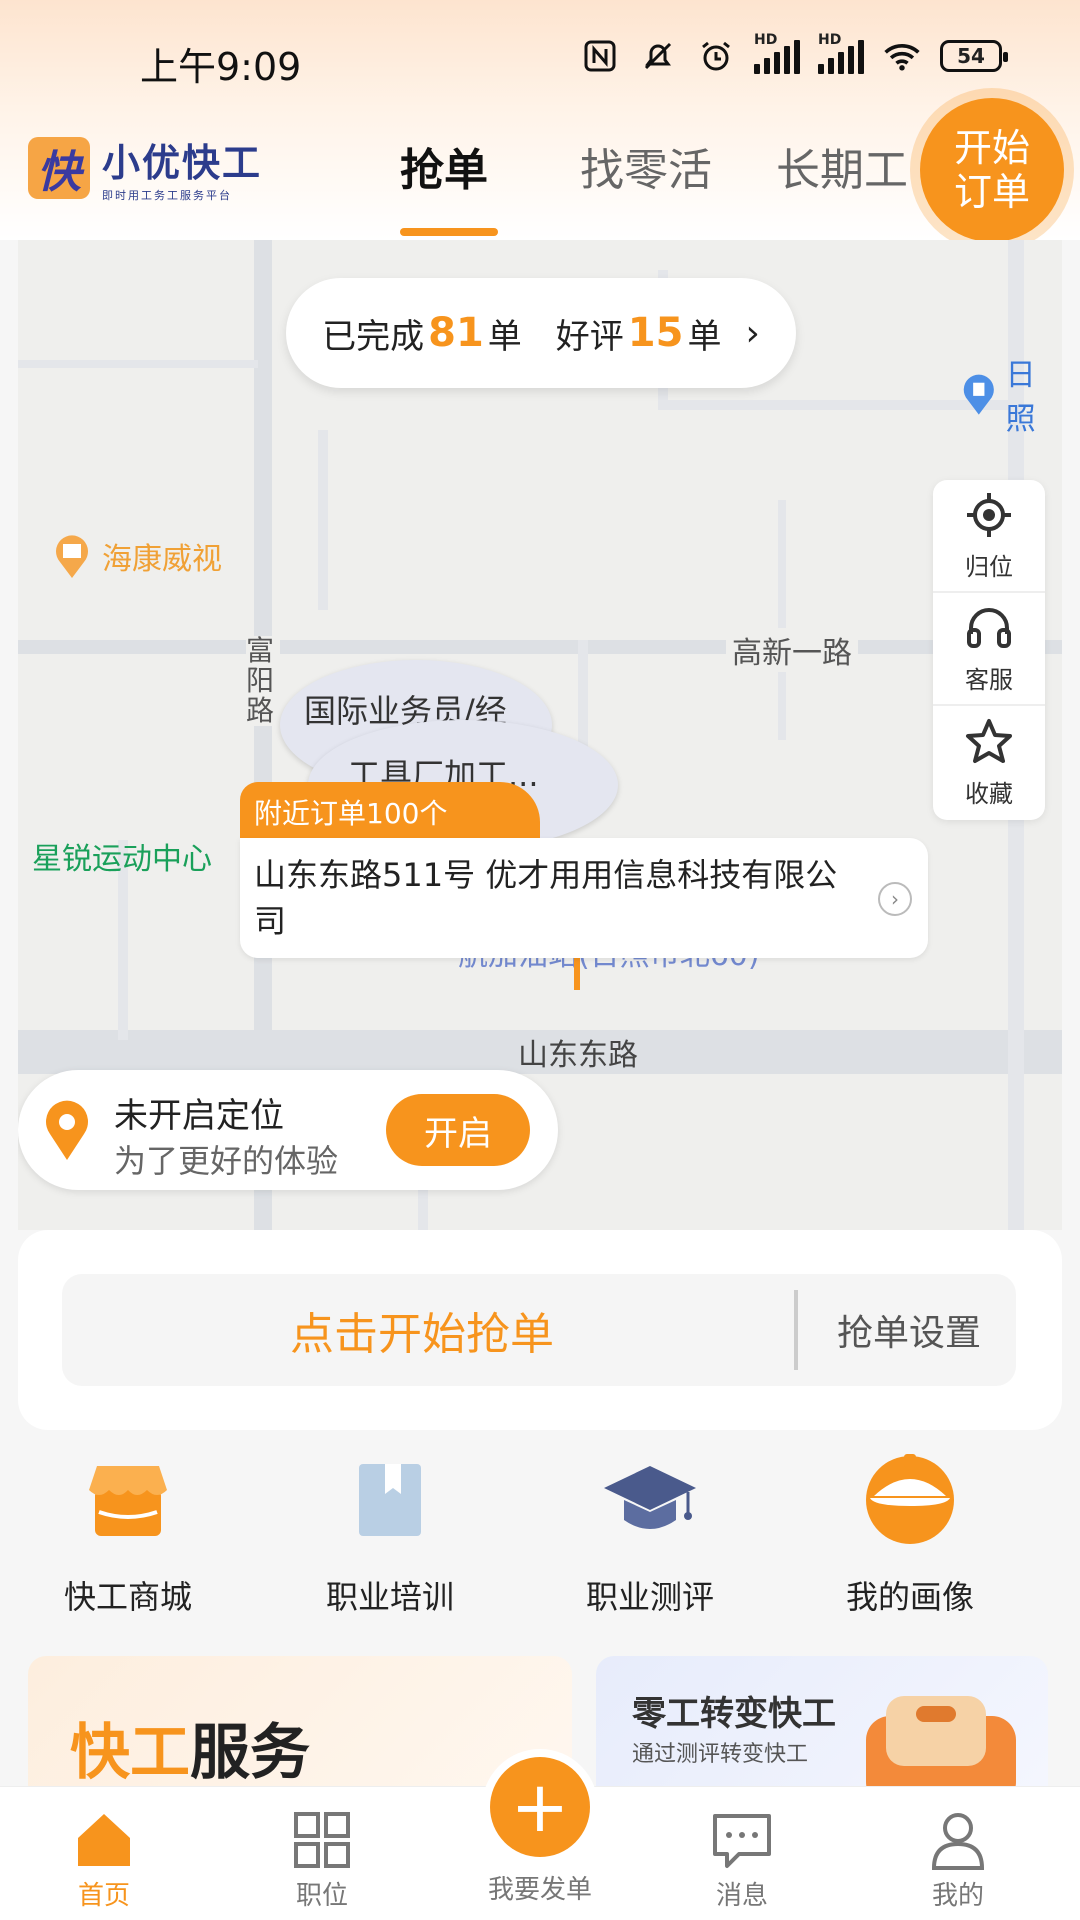  What do you see at coordinates (190, 1752) in the screenshot?
I see `promo-quick-service-title: 快工服务` at bounding box center [190, 1752].